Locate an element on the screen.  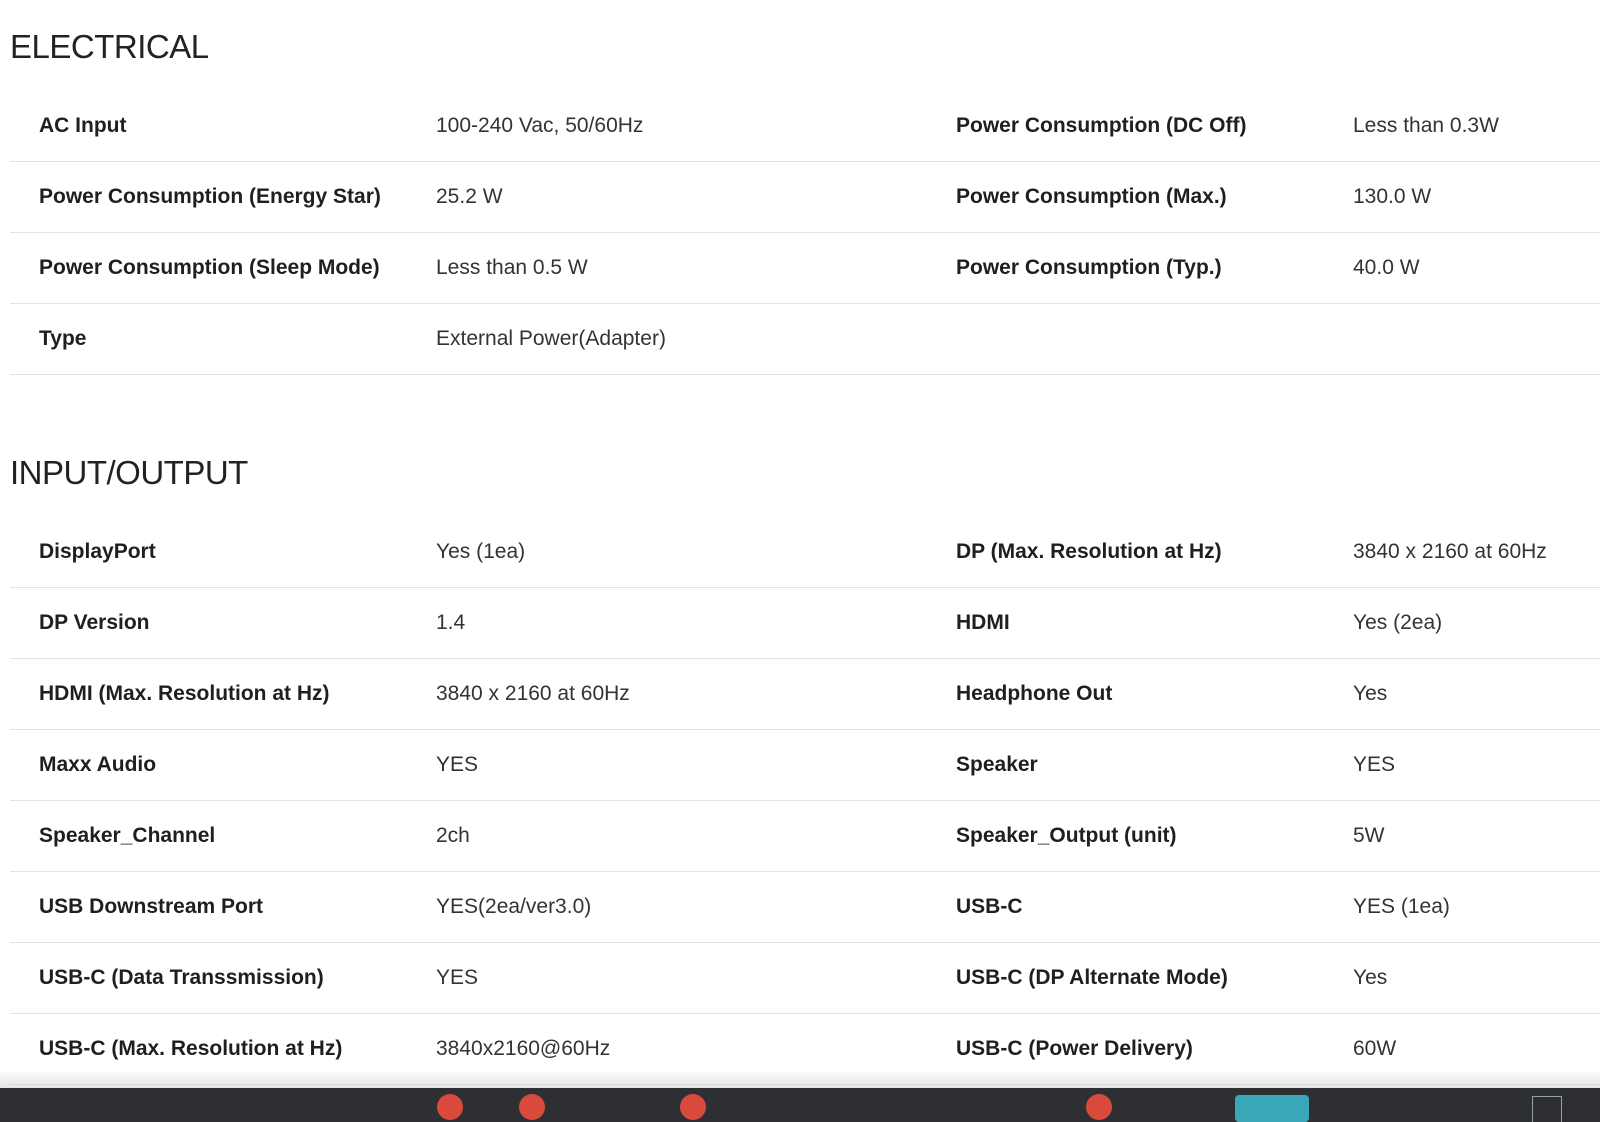
spec-row: Type External Power(Adapter) is located at coordinates (805, 339).